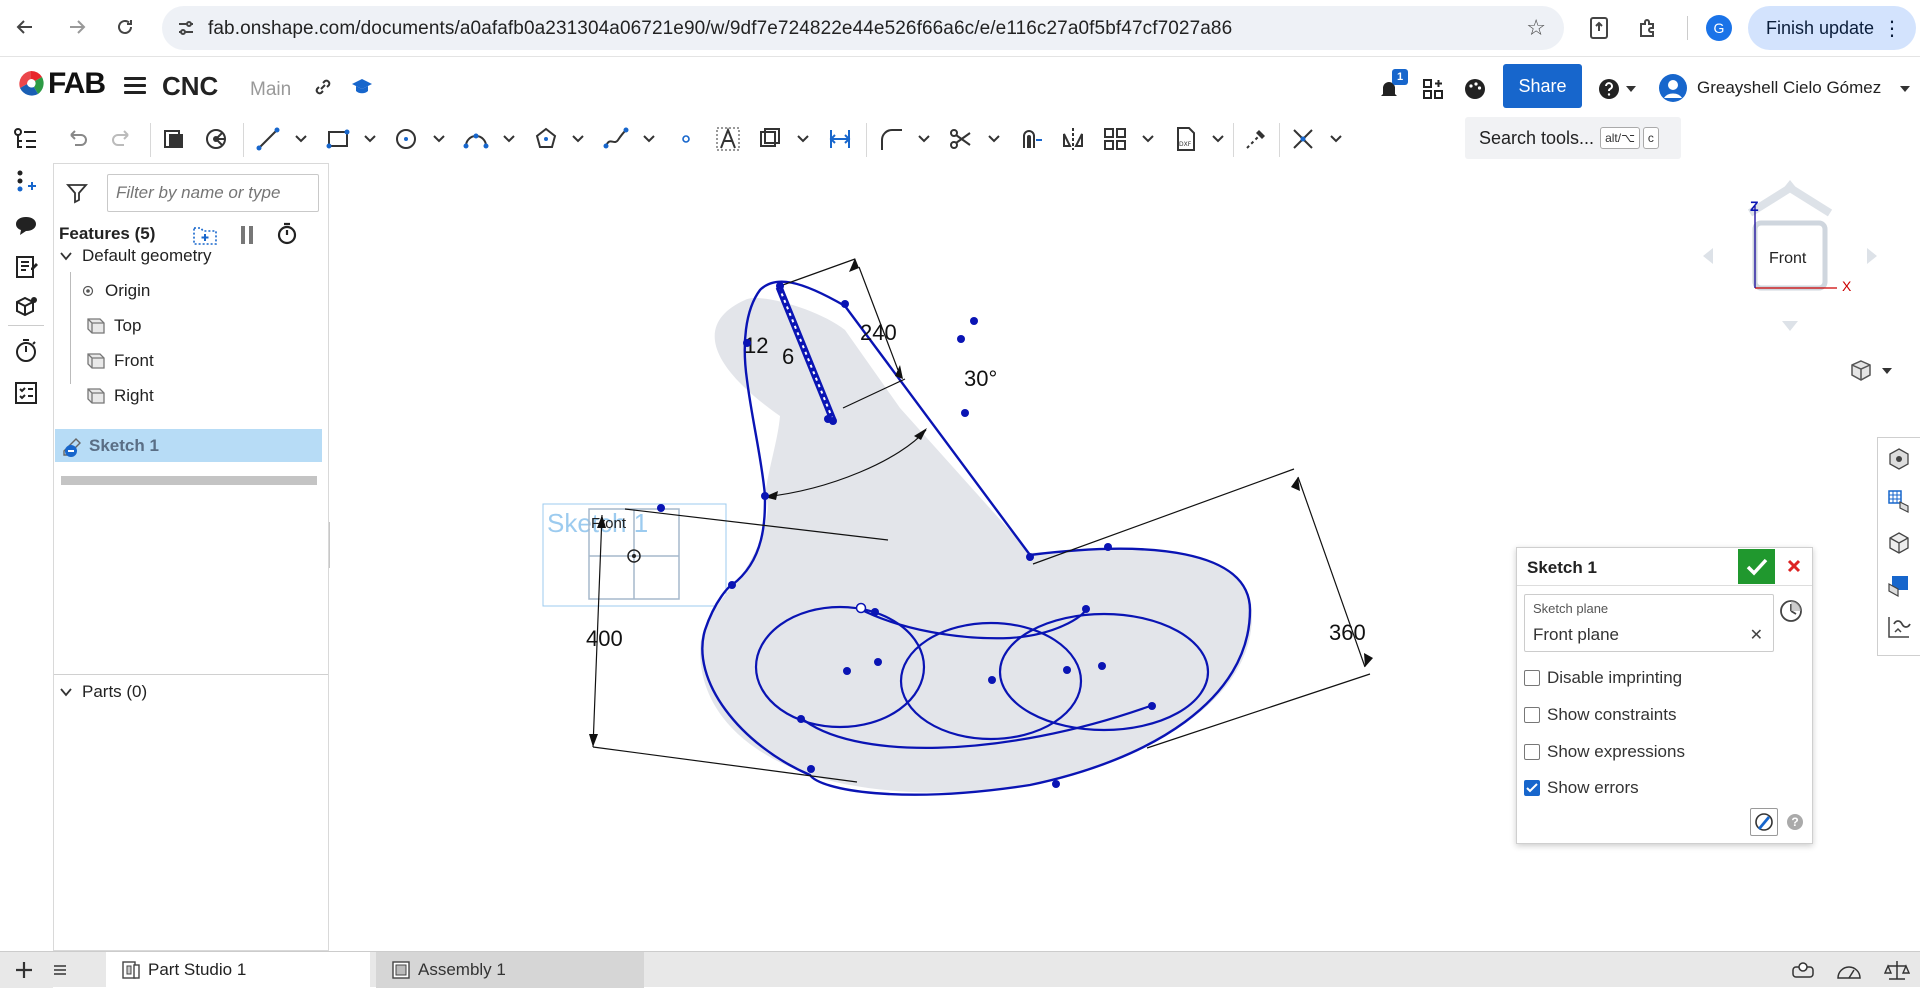  Describe the element at coordinates (76, 139) in the screenshot. I see `undo-icon` at that location.